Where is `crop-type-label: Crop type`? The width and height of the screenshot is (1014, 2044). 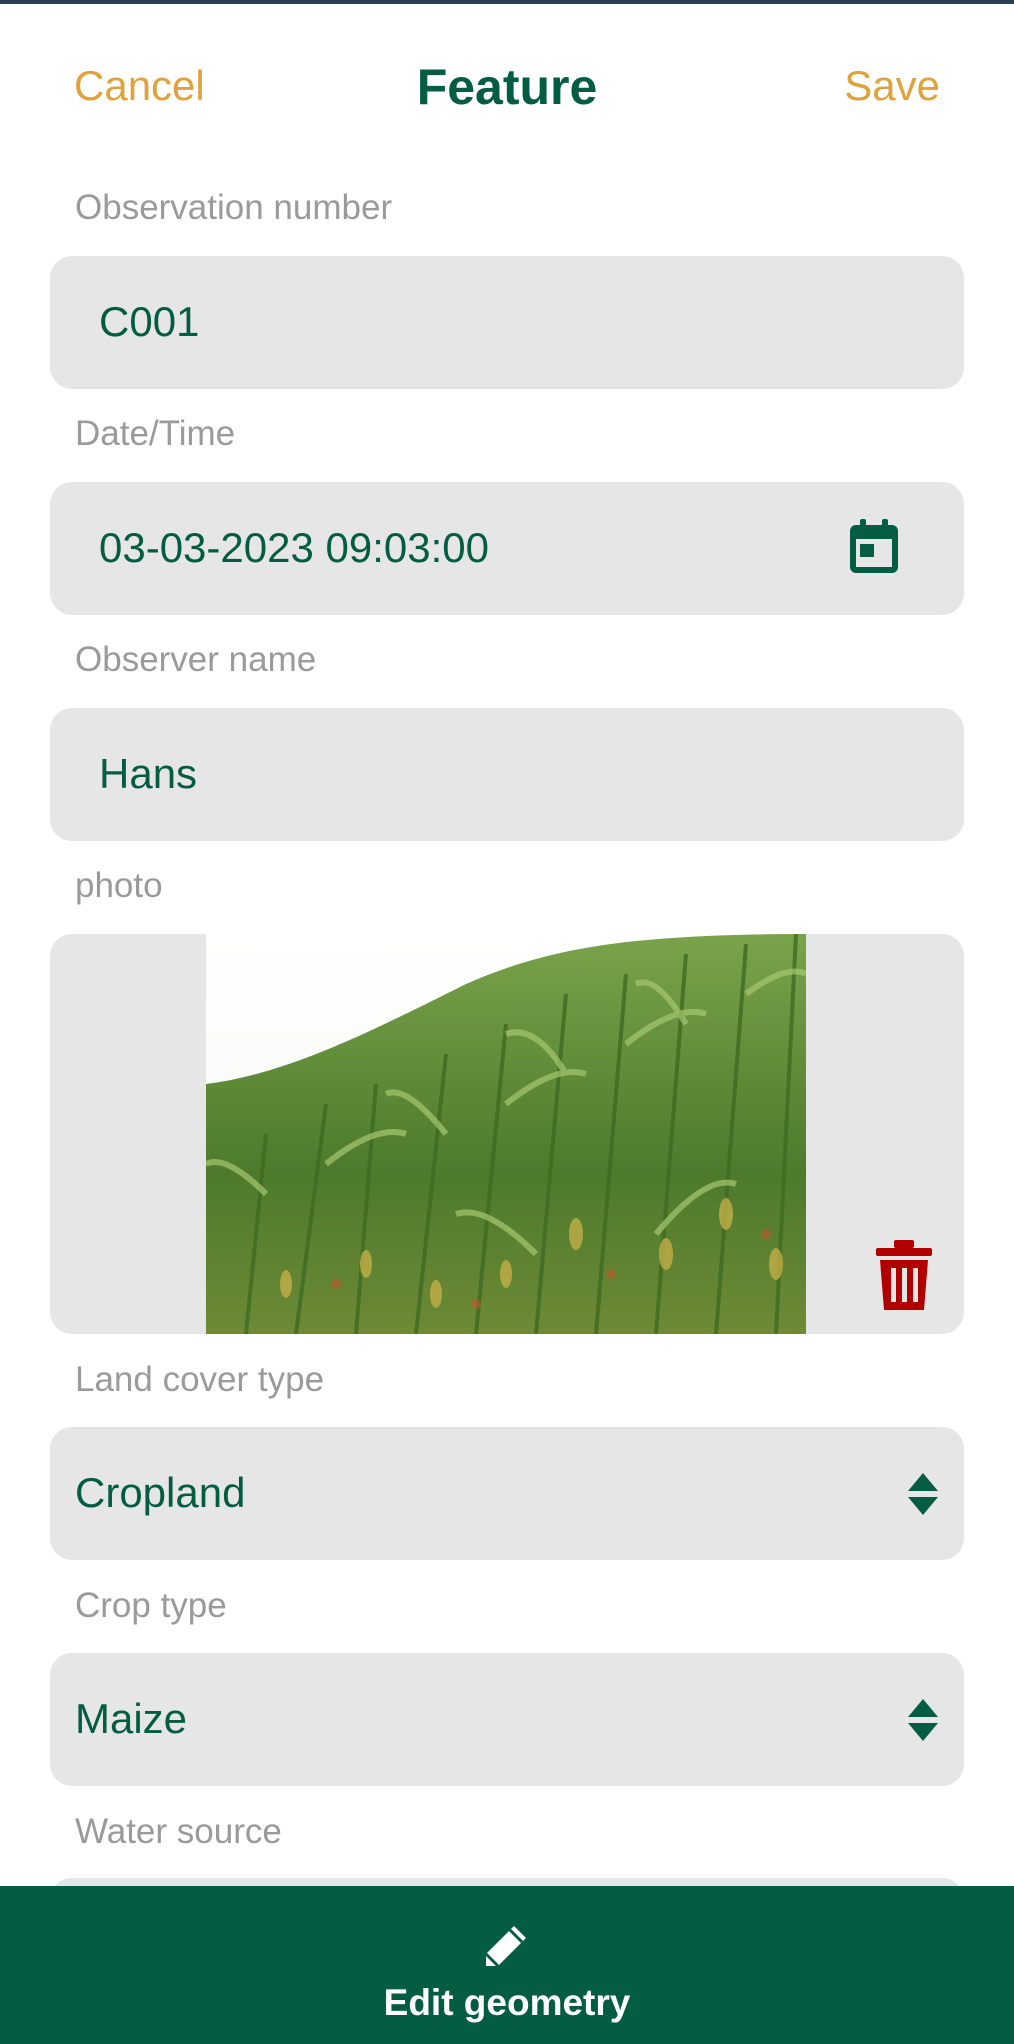
crop-type-label: Crop type is located at coordinates (151, 1605).